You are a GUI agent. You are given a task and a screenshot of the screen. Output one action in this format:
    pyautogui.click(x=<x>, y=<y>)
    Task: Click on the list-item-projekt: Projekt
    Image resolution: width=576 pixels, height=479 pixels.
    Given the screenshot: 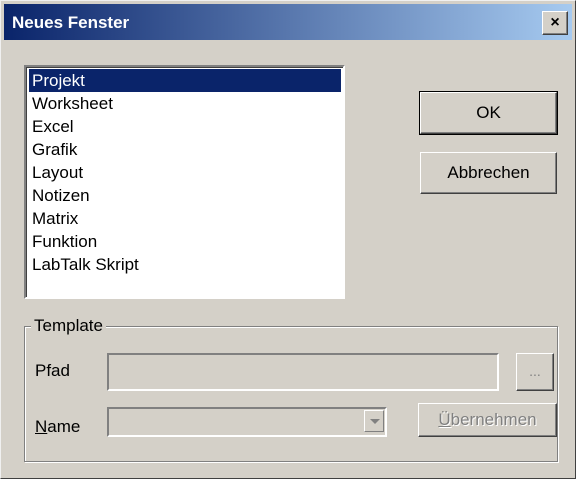 What is the action you would take?
    pyautogui.click(x=185, y=80)
    